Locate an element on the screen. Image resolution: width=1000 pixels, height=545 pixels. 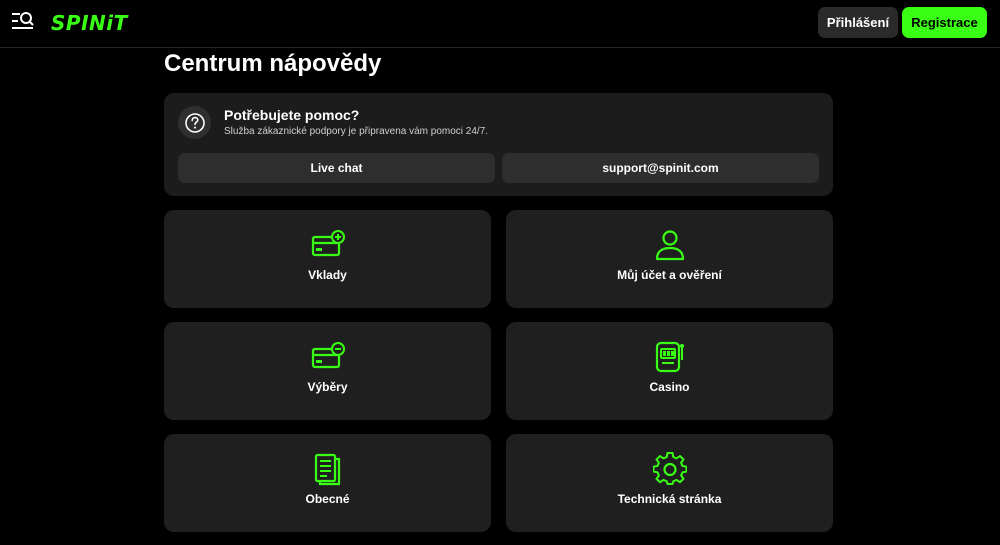
category-label: Casino is located at coordinates (669, 387).